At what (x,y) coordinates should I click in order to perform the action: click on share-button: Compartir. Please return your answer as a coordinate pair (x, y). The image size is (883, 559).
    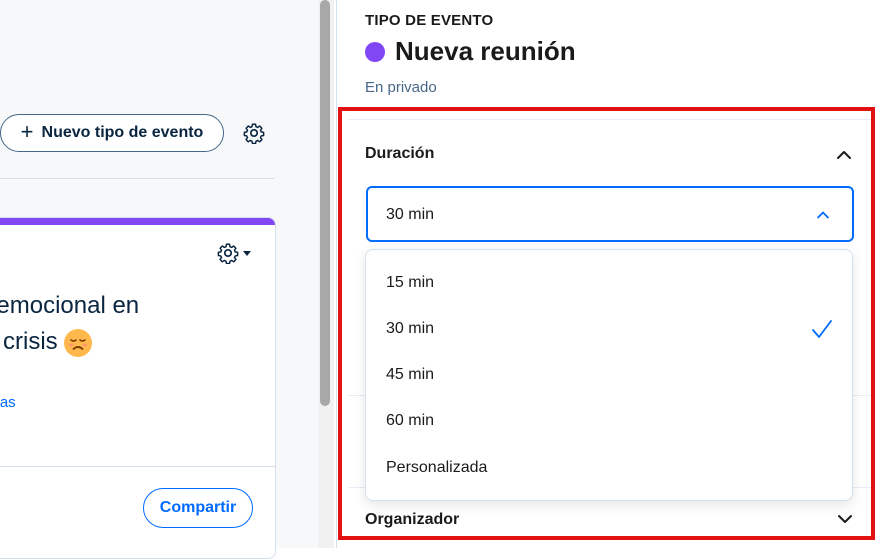
    Looking at the image, I should click on (198, 508).